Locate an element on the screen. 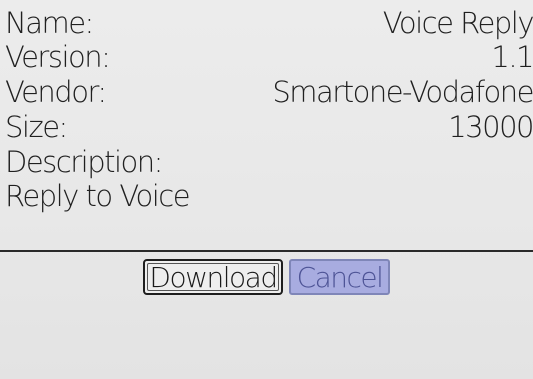 This screenshot has width=533, height=379. download-button: Download is located at coordinates (213, 277).